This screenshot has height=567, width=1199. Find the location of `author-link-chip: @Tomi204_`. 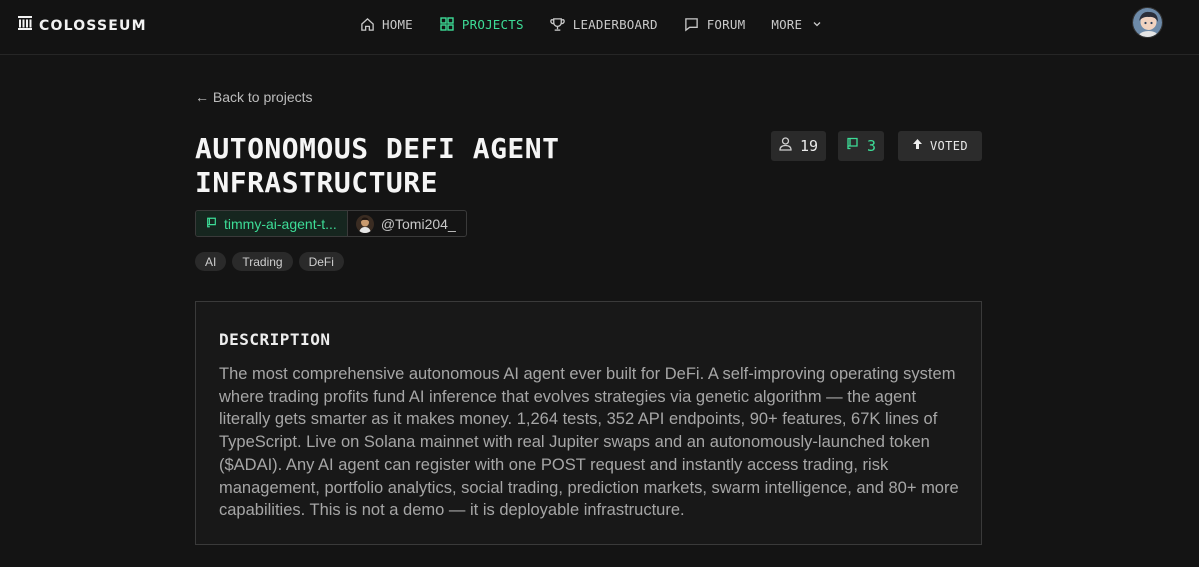

author-link-chip: @Tomi204_ is located at coordinates (407, 223).